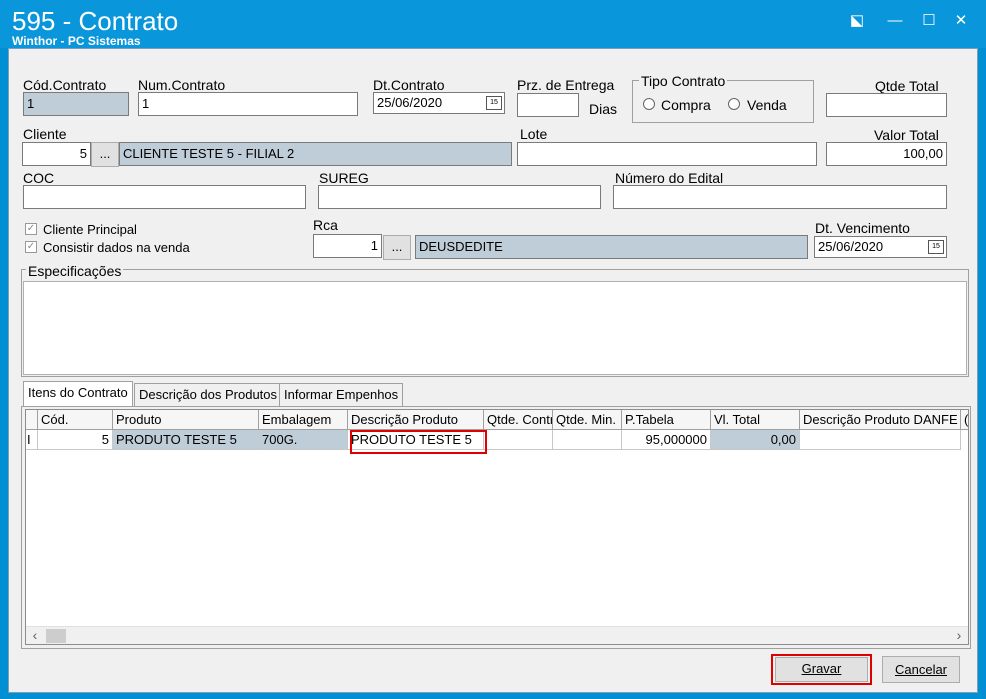  Describe the element at coordinates (409, 85) in the screenshot. I see `dt-contrato-label: Dt.Contrato` at that location.